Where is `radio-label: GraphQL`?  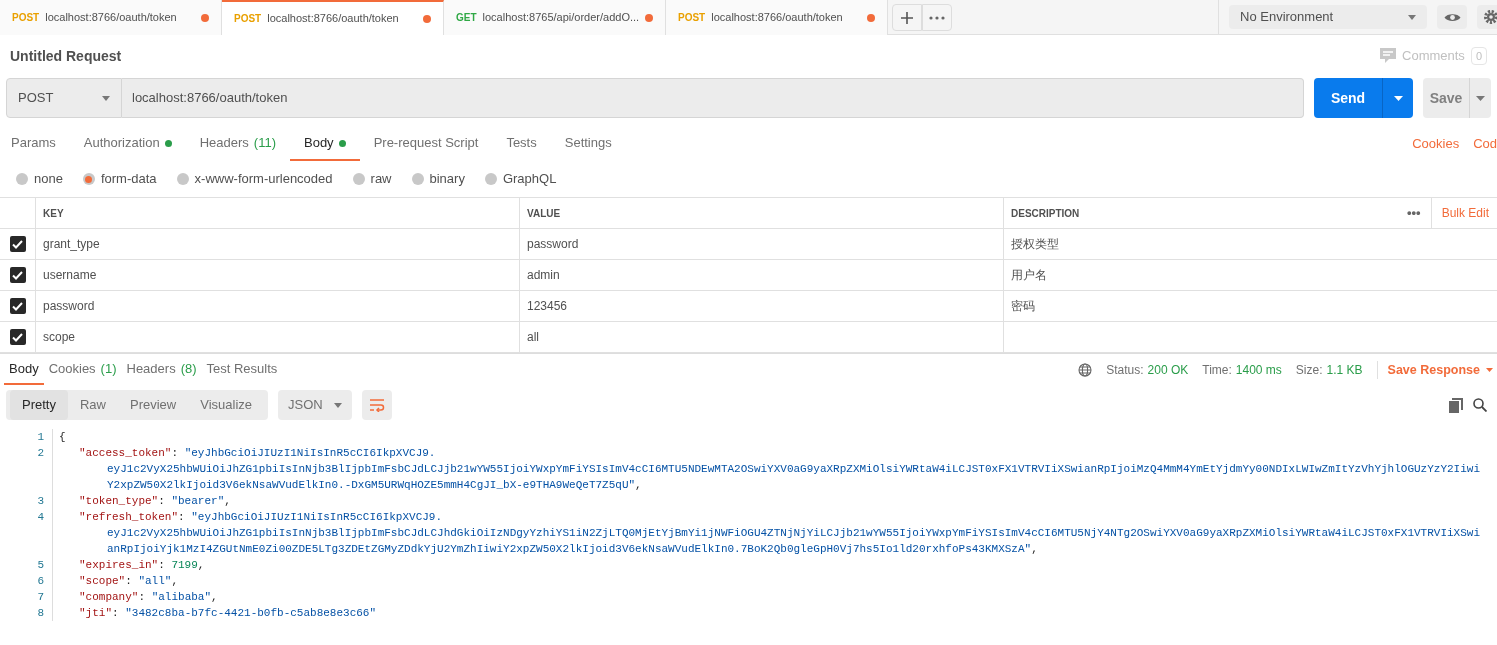
radio-label: GraphQL is located at coordinates (529, 179).